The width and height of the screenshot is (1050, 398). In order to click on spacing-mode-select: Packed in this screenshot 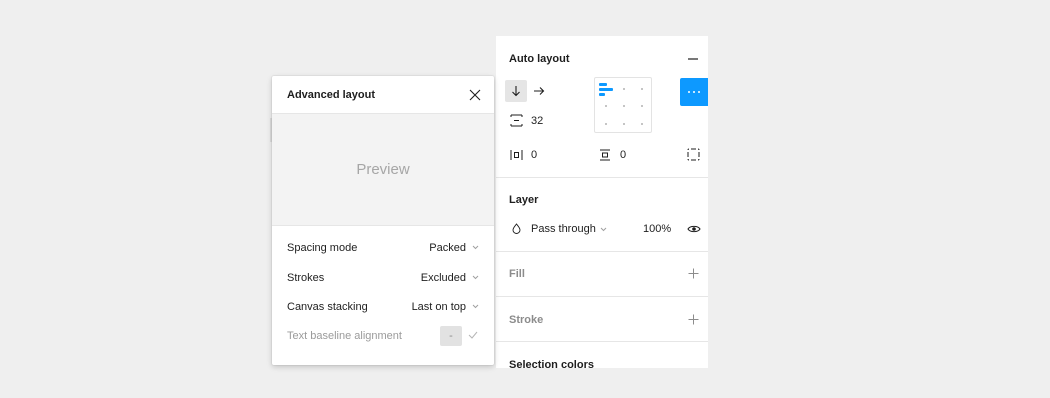, I will do `click(447, 248)`.